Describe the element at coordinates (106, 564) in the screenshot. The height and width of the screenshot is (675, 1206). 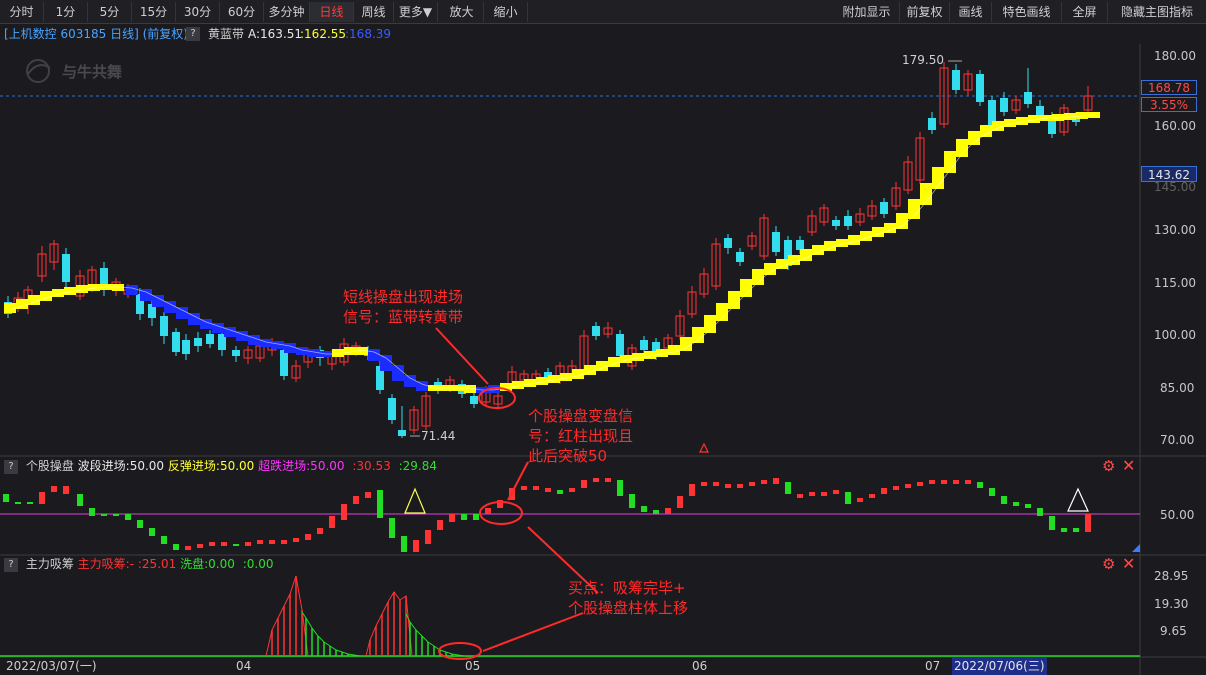
I see `panel2-param-a: 主力吸筹:-` at that location.